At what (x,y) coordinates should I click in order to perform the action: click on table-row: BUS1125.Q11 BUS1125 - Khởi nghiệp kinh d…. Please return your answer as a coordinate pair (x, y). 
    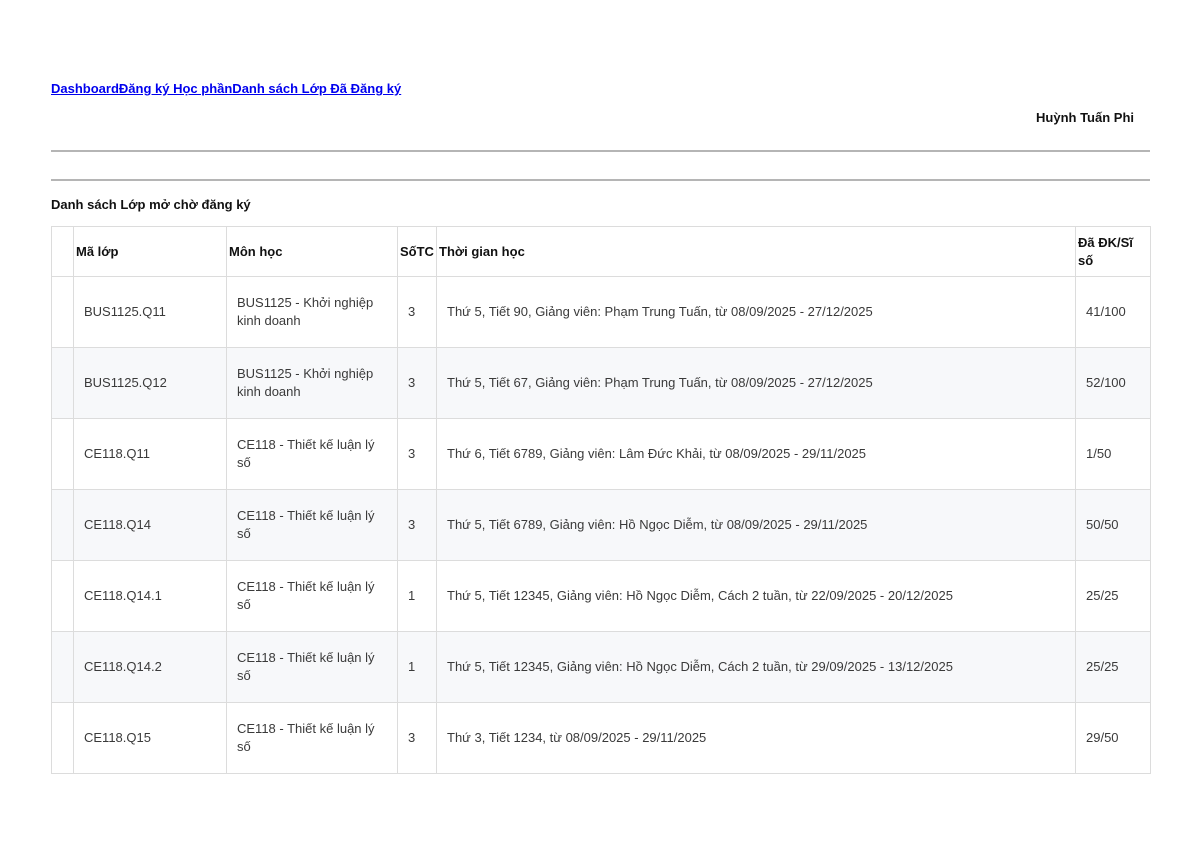
    Looking at the image, I should click on (601, 312).